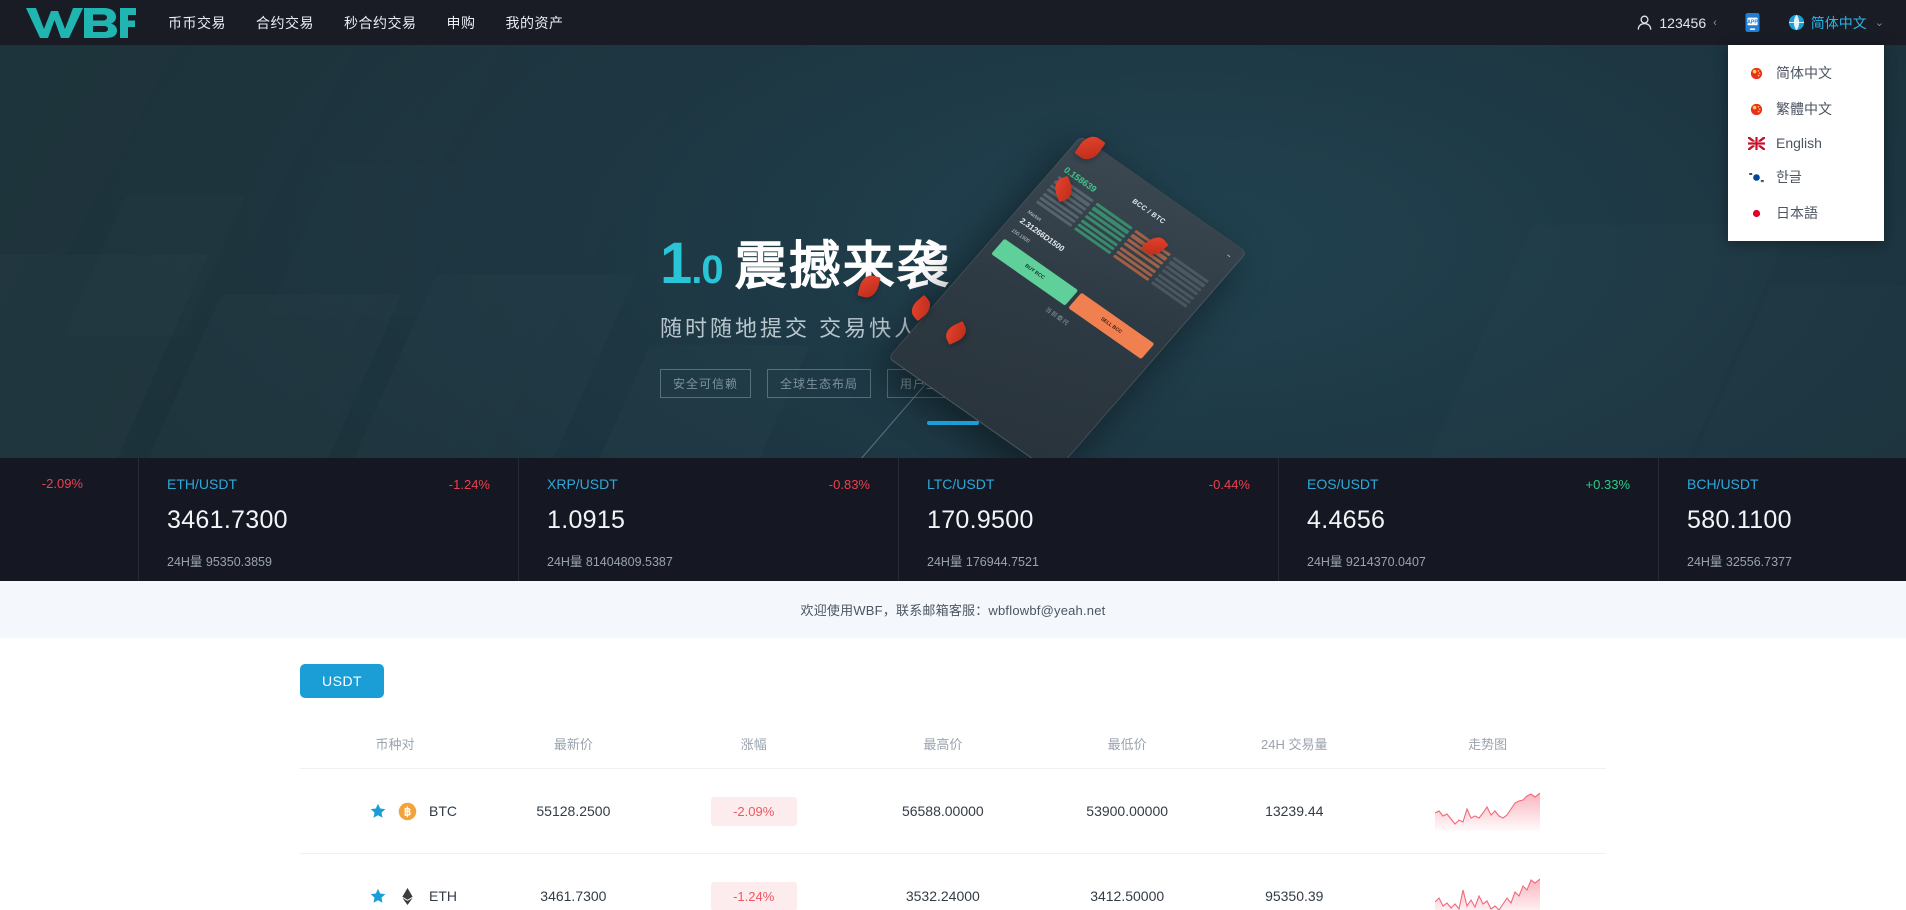  I want to click on language-switcher: 简体中文 ⌄, so click(1836, 23).